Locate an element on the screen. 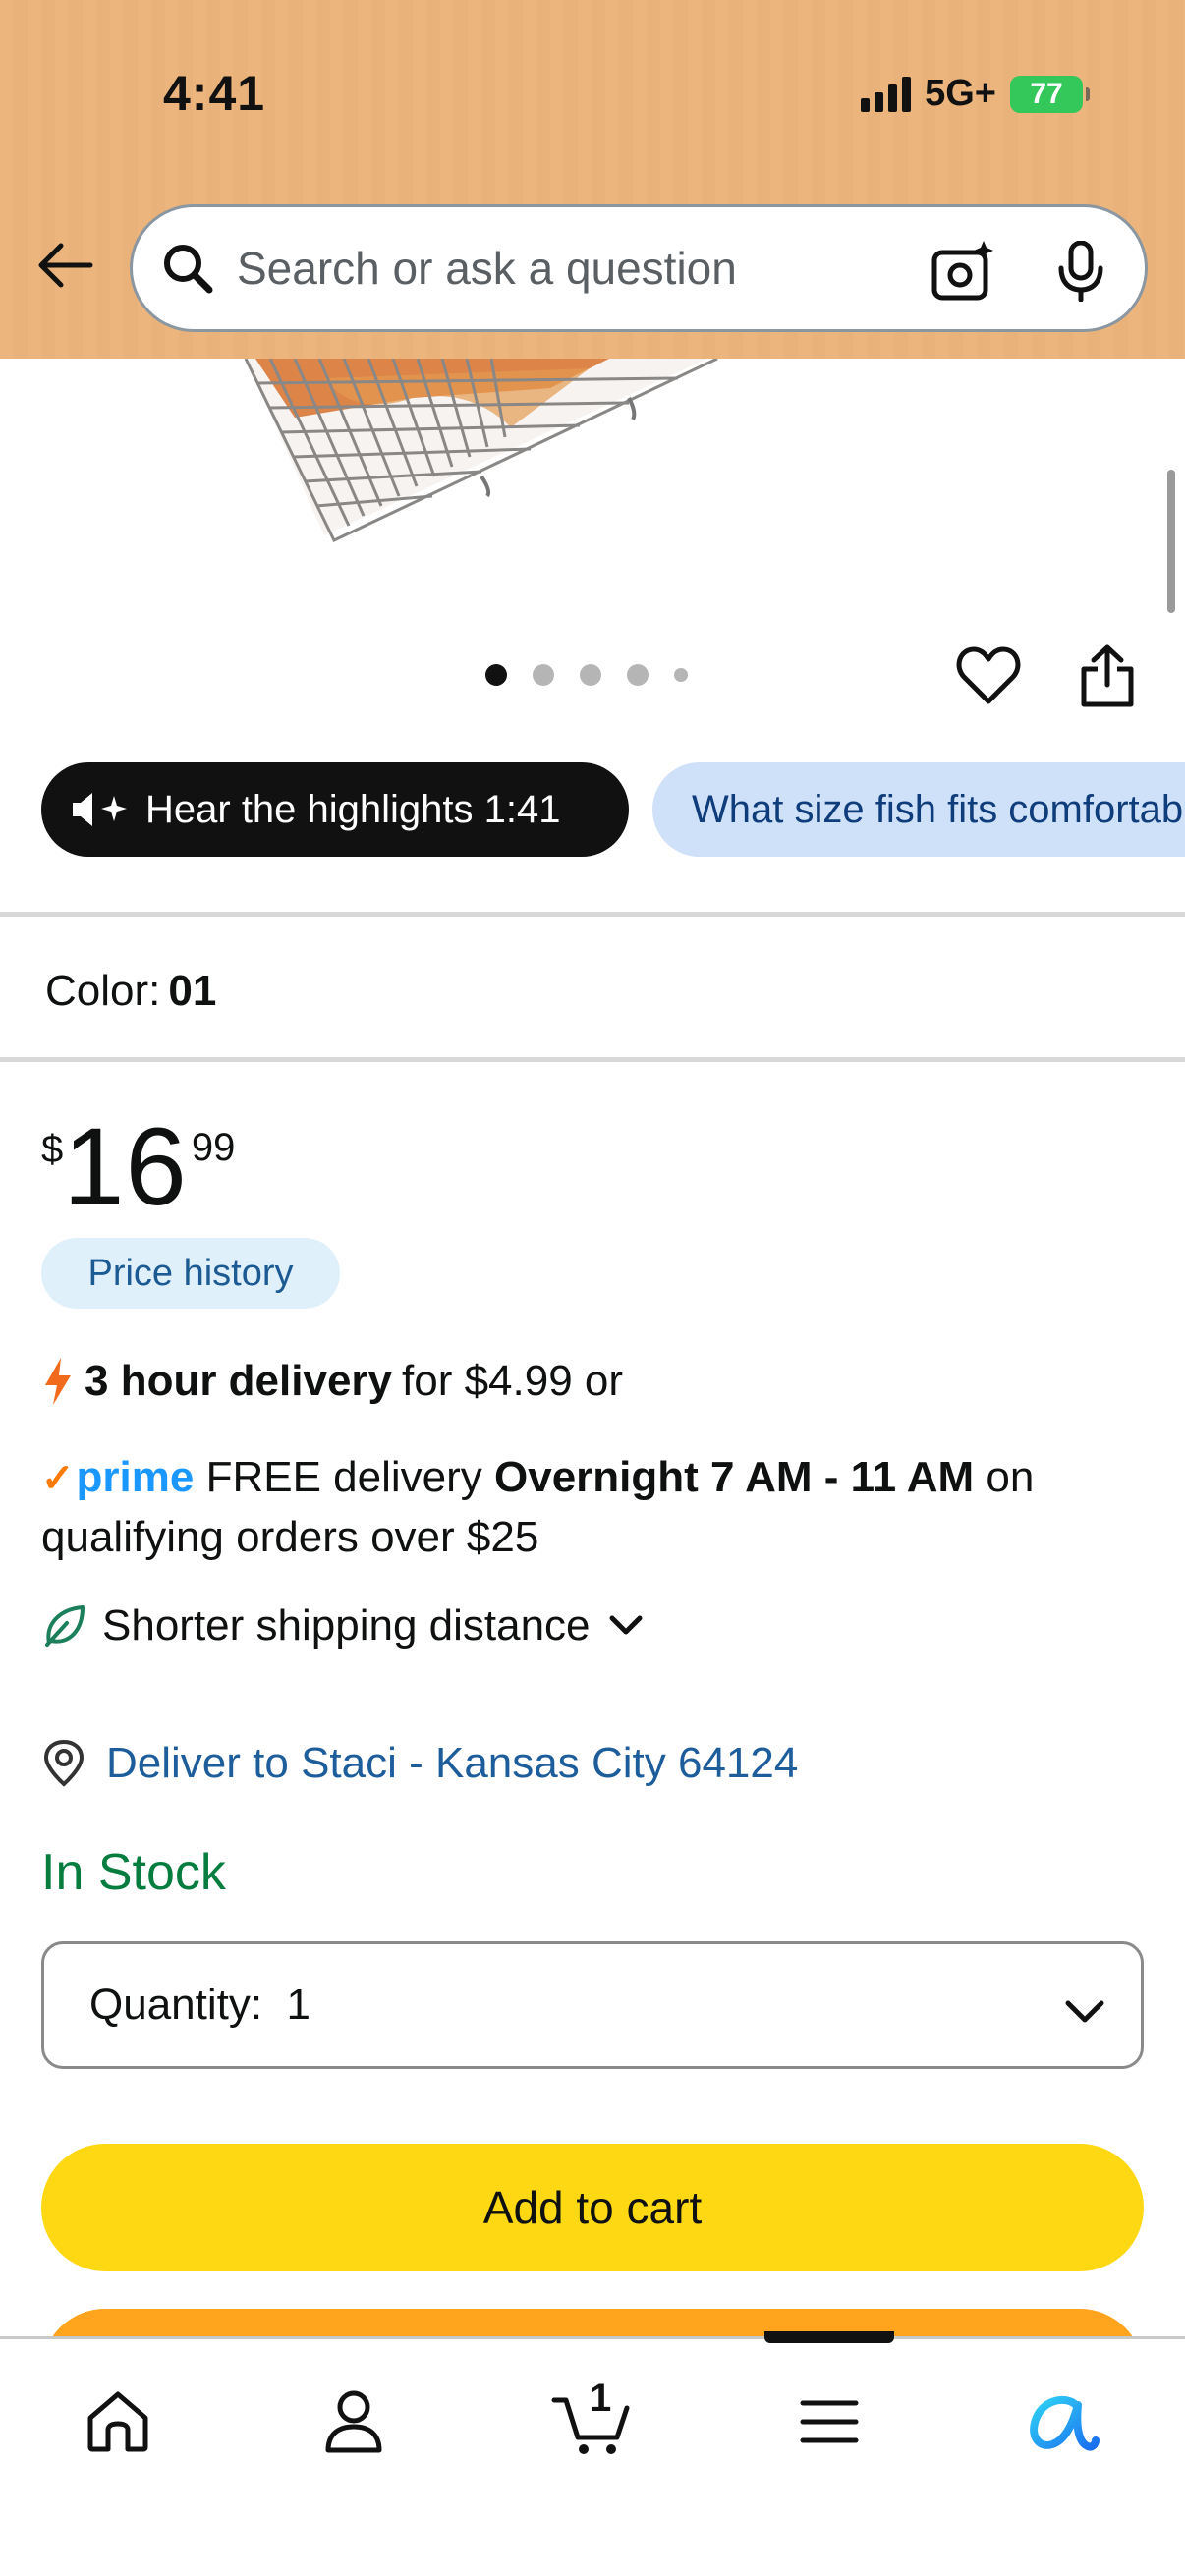  prime-logo-text: prime is located at coordinates (136, 1477).